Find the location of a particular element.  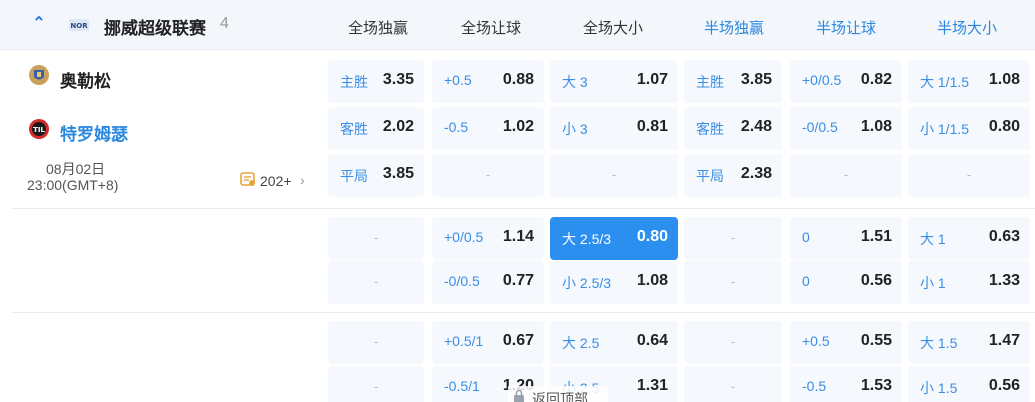

back-to-top-label: 返回顶部 is located at coordinates (560, 396).